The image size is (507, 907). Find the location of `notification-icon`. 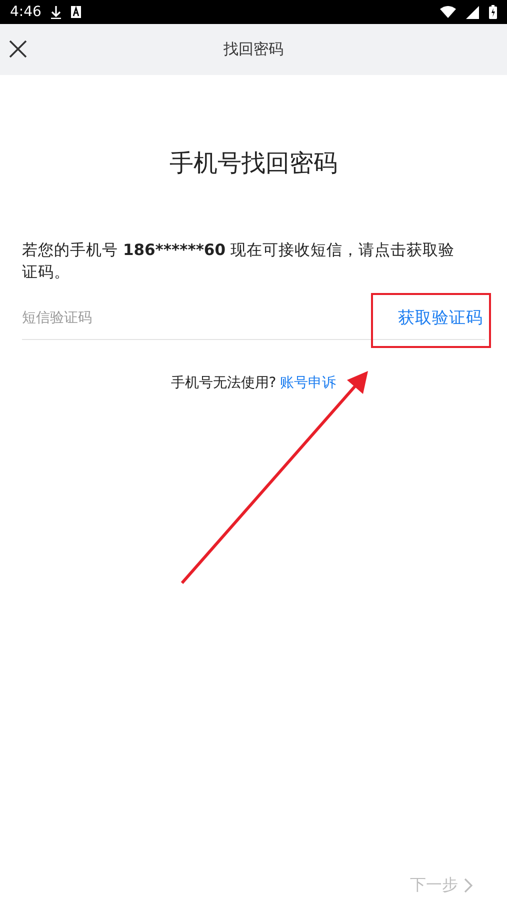

notification-icon is located at coordinates (76, 12).